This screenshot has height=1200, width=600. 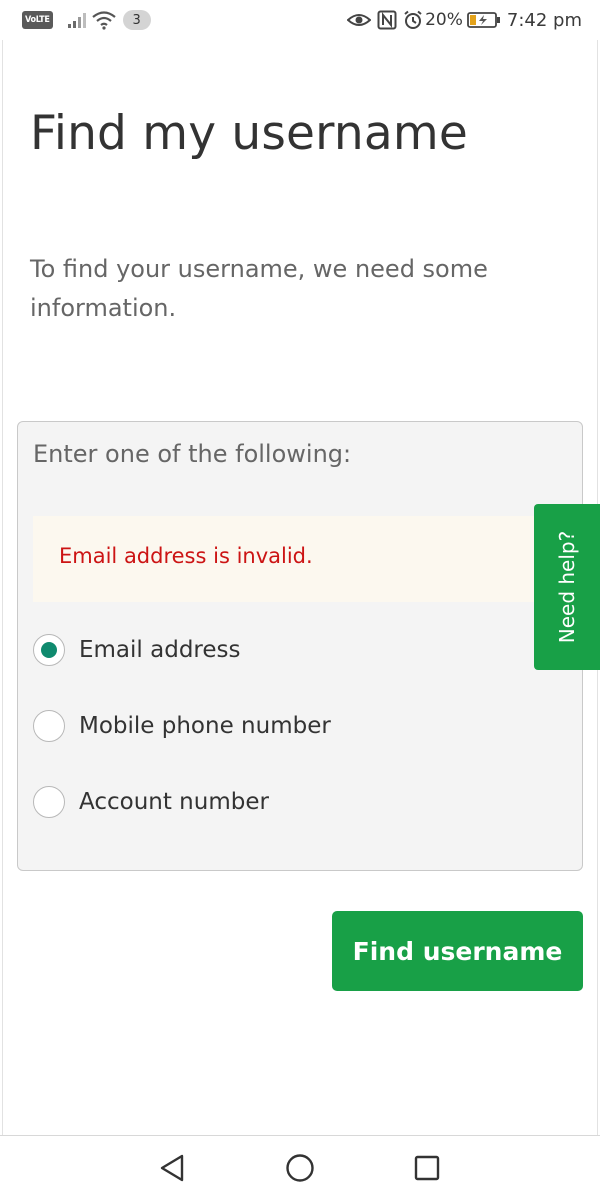 I want to click on radio-button-account-number, so click(x=49, y=802).